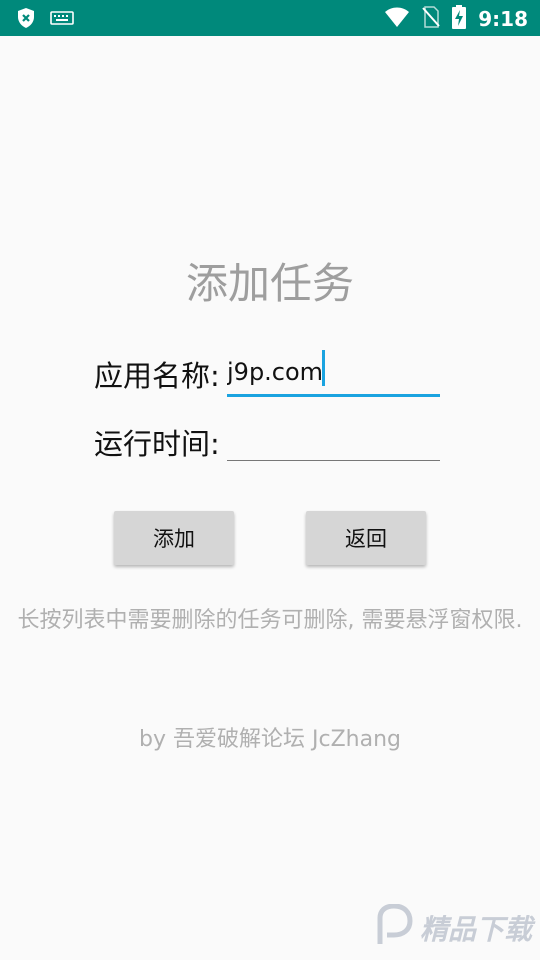 This screenshot has width=540, height=960. Describe the element at coordinates (269, 283) in the screenshot. I see `page-title: 添加任务` at that location.